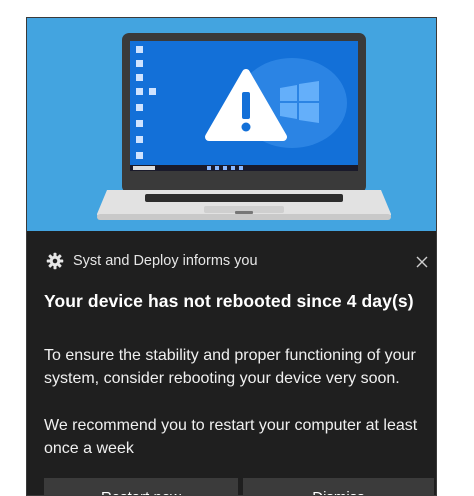  I want to click on gear-icon, so click(55, 261).